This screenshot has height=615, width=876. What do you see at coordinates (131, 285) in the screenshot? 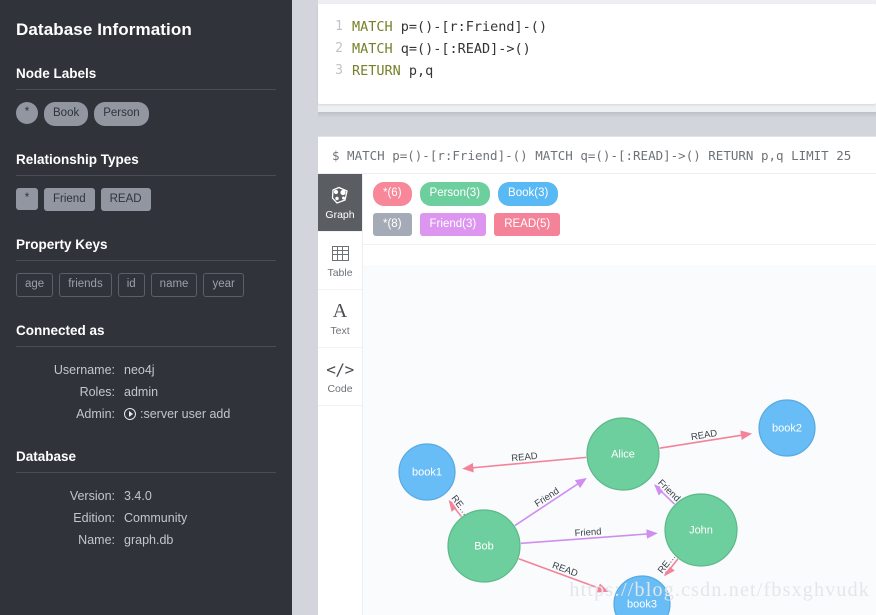
I see `property-key-chip-id: id` at bounding box center [131, 285].